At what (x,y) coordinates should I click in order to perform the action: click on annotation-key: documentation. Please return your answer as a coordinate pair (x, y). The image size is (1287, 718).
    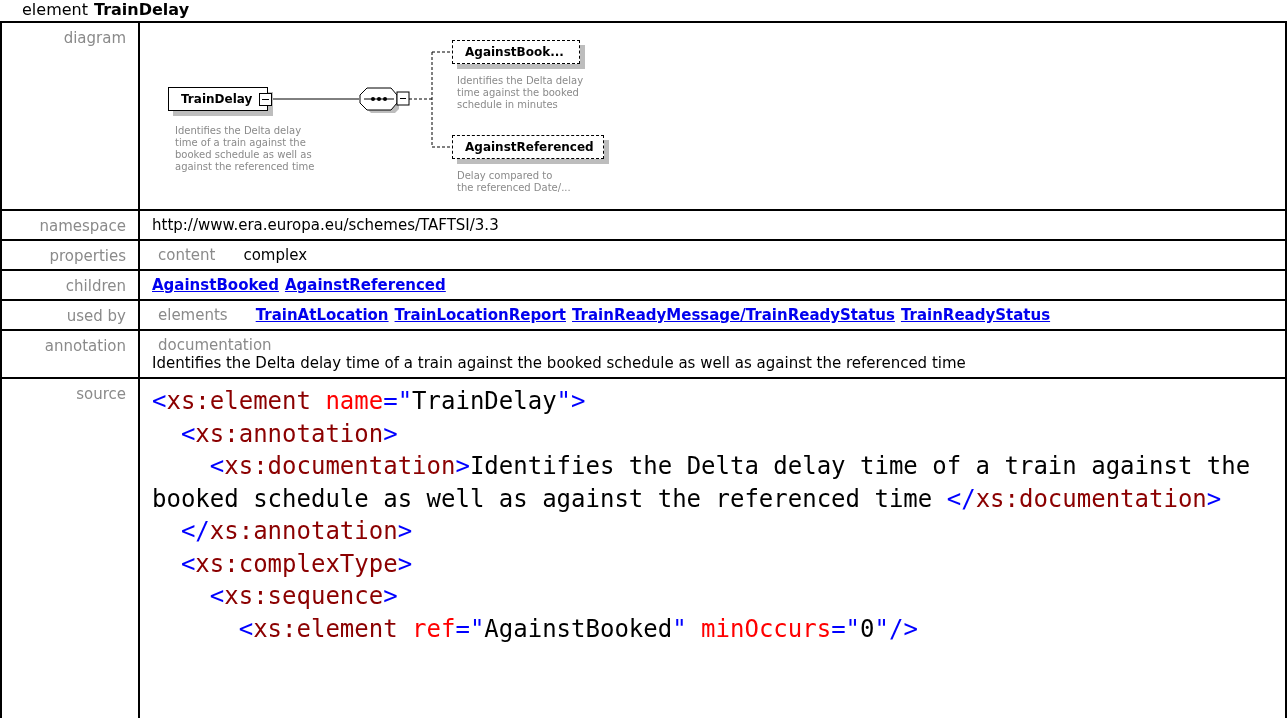
    Looking at the image, I should click on (215, 345).